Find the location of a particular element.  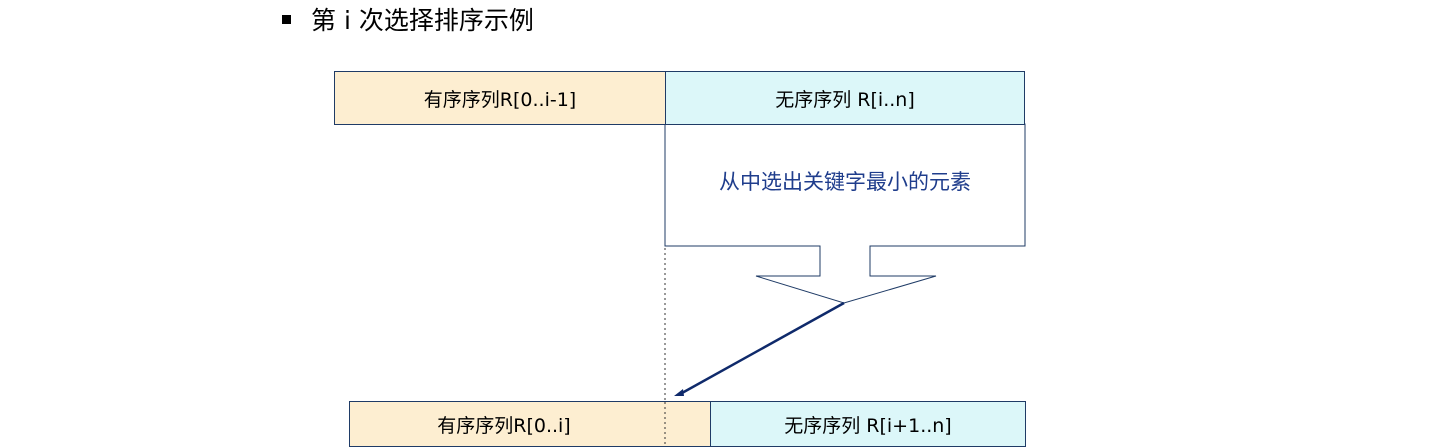

top-sorted-segment: 有序序列R[0..i-1] is located at coordinates (500, 98).